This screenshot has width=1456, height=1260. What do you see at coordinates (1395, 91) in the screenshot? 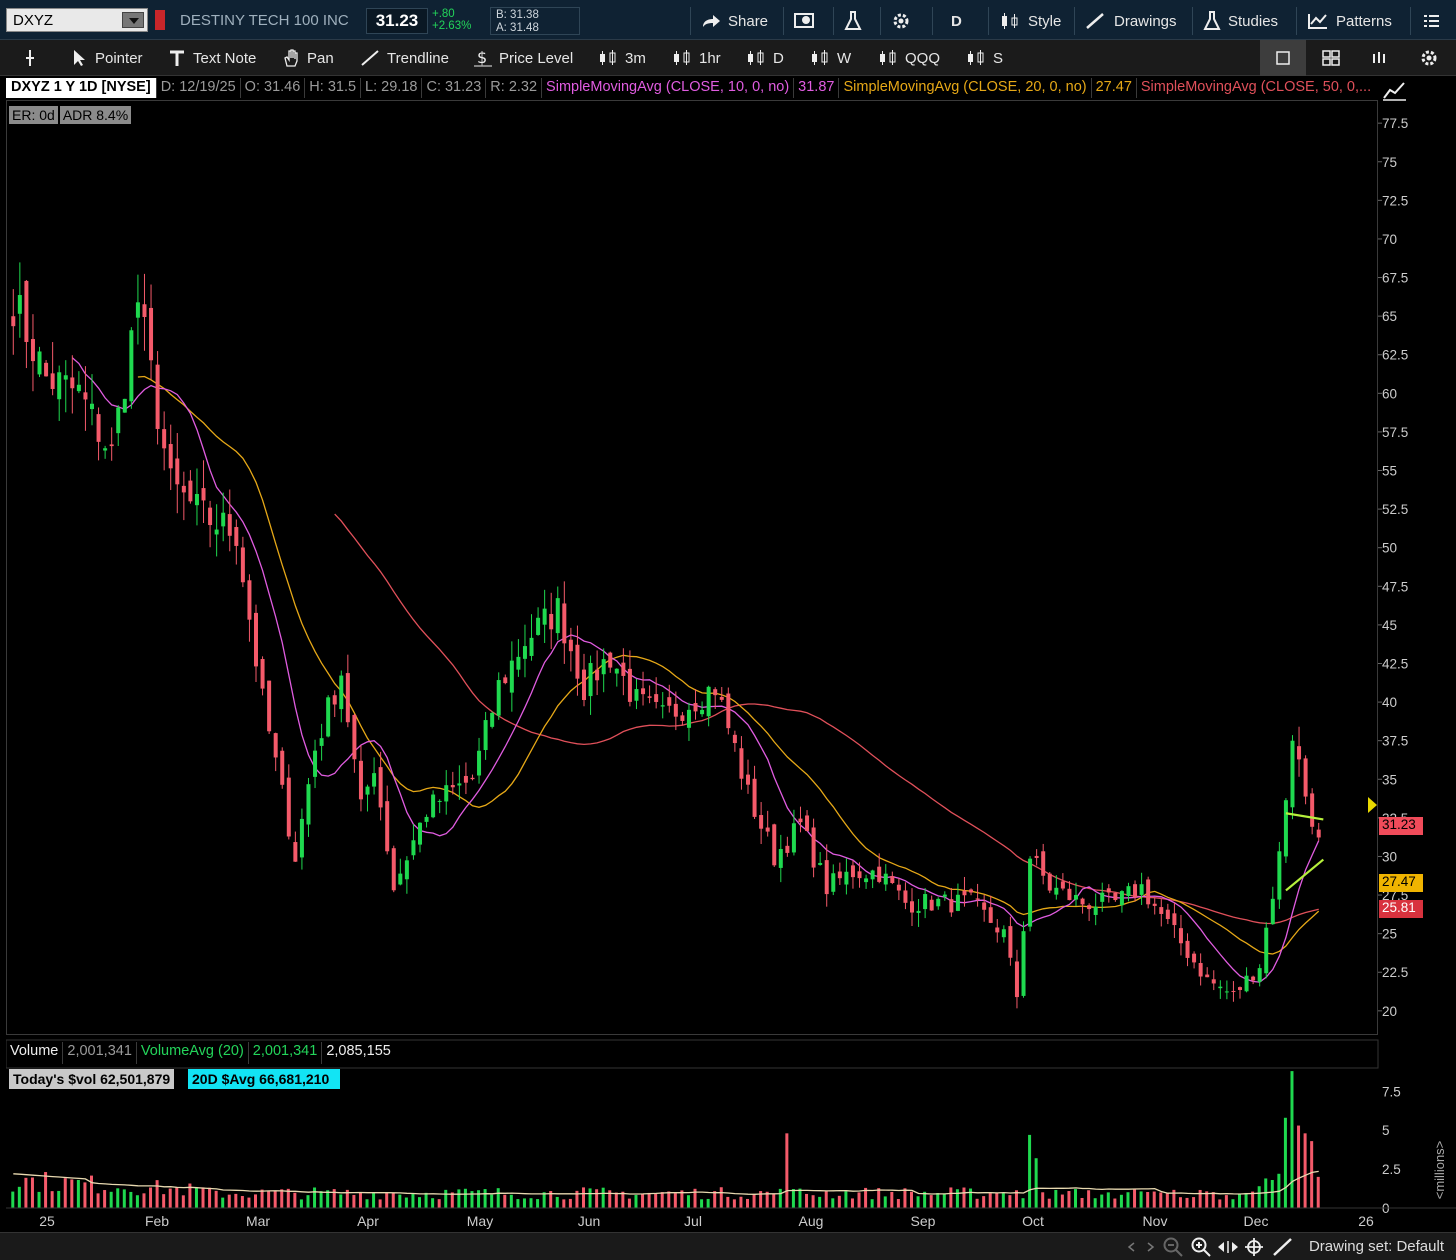
I see `chart-type-icon` at bounding box center [1395, 91].